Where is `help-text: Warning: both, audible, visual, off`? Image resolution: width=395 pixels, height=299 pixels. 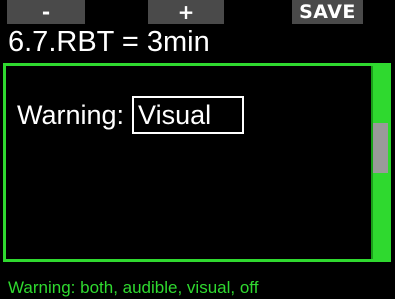
help-text: Warning: both, audible, visual, off is located at coordinates (133, 287).